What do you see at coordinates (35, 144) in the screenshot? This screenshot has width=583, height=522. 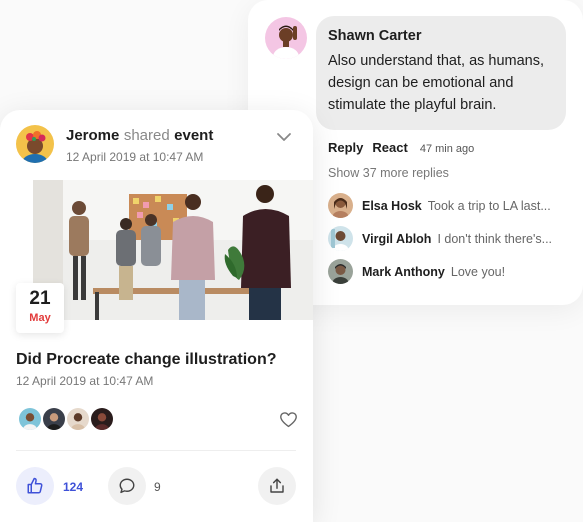 I see `poster-avatar` at bounding box center [35, 144].